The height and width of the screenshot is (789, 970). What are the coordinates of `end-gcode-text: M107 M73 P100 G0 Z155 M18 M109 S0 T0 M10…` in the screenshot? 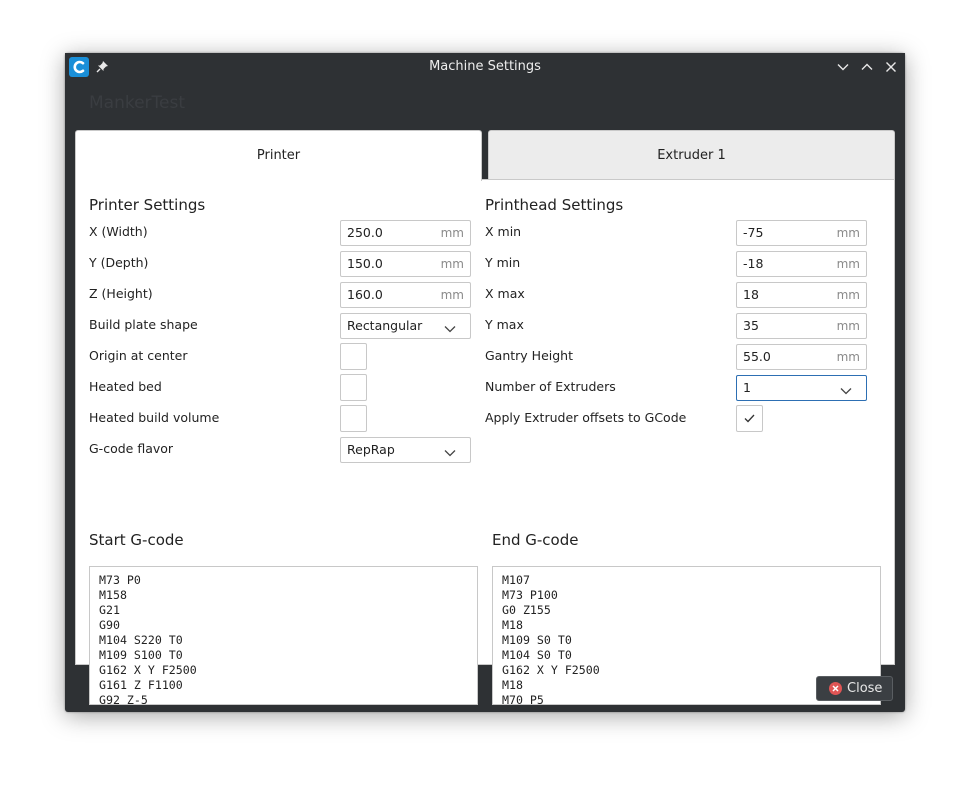 It's located at (551, 639).